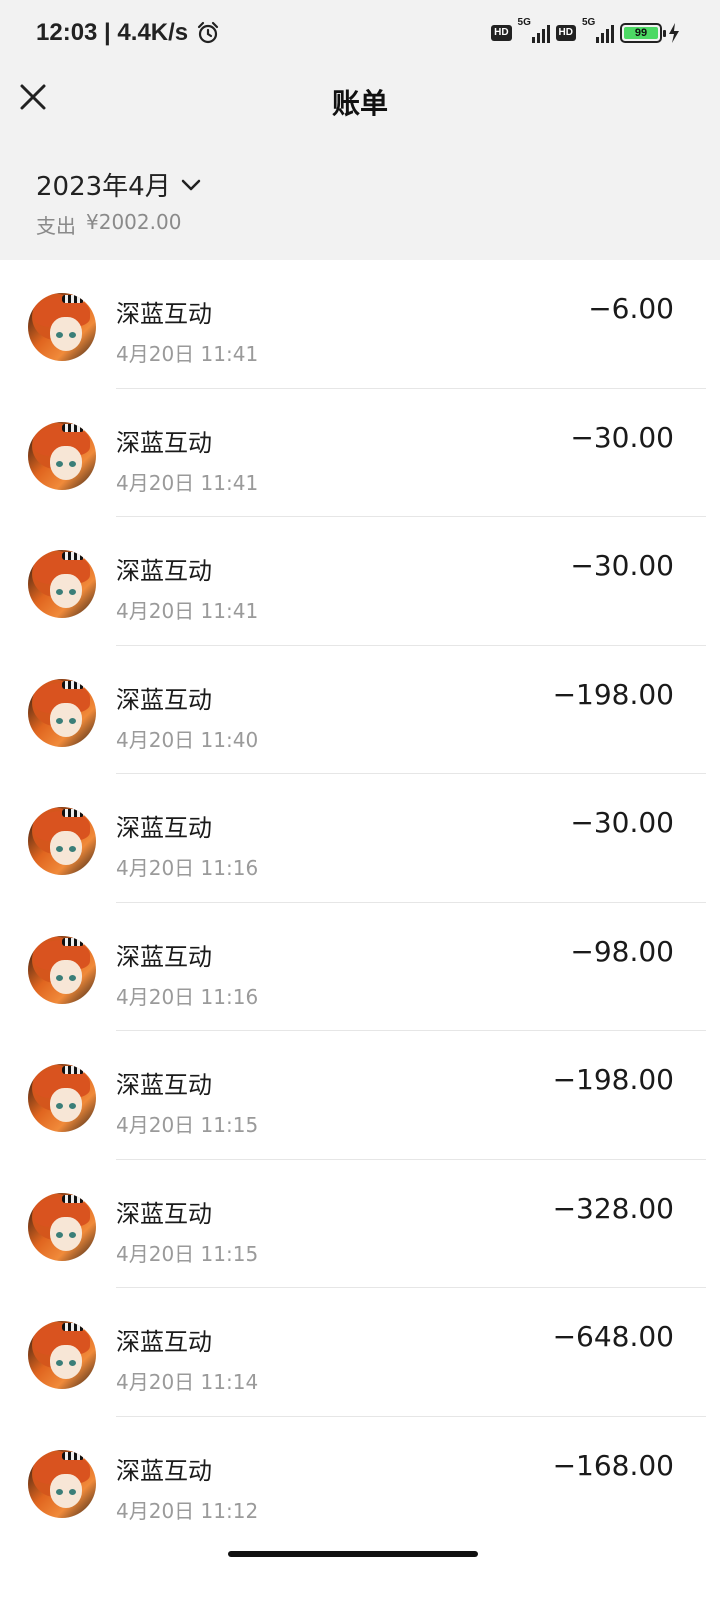 This screenshot has height=1600, width=720. Describe the element at coordinates (359, 103) in the screenshot. I see `page-title: 账单` at that location.